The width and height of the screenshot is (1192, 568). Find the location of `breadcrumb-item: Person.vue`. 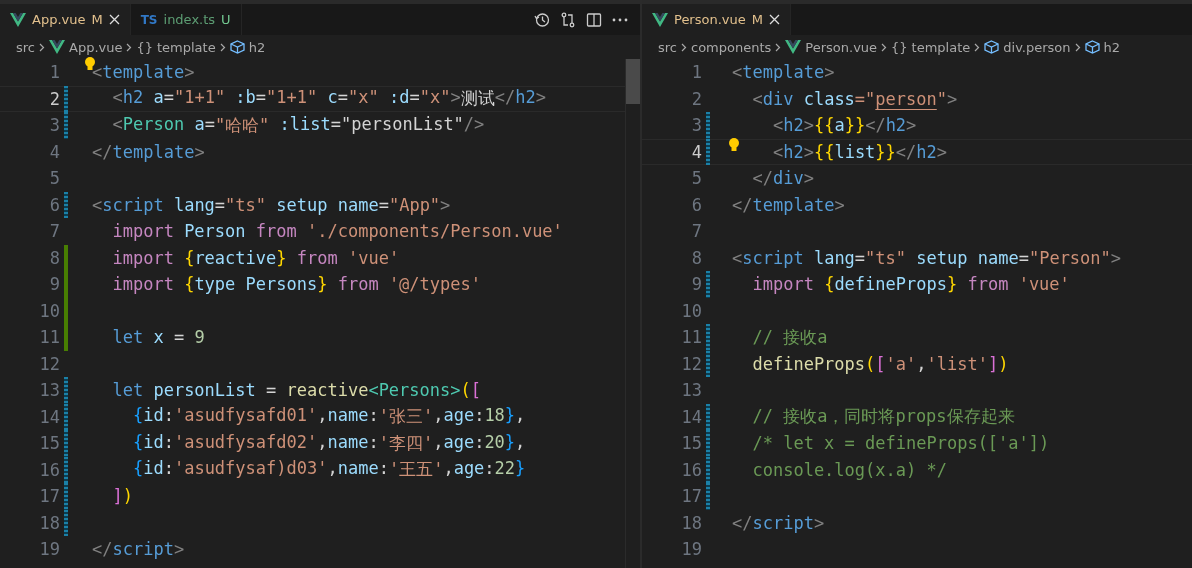

breadcrumb-item: Person.vue is located at coordinates (841, 47).